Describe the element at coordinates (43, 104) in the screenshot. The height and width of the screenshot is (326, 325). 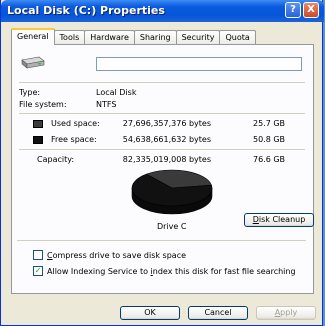
I see `file-system-label: File system:` at that location.